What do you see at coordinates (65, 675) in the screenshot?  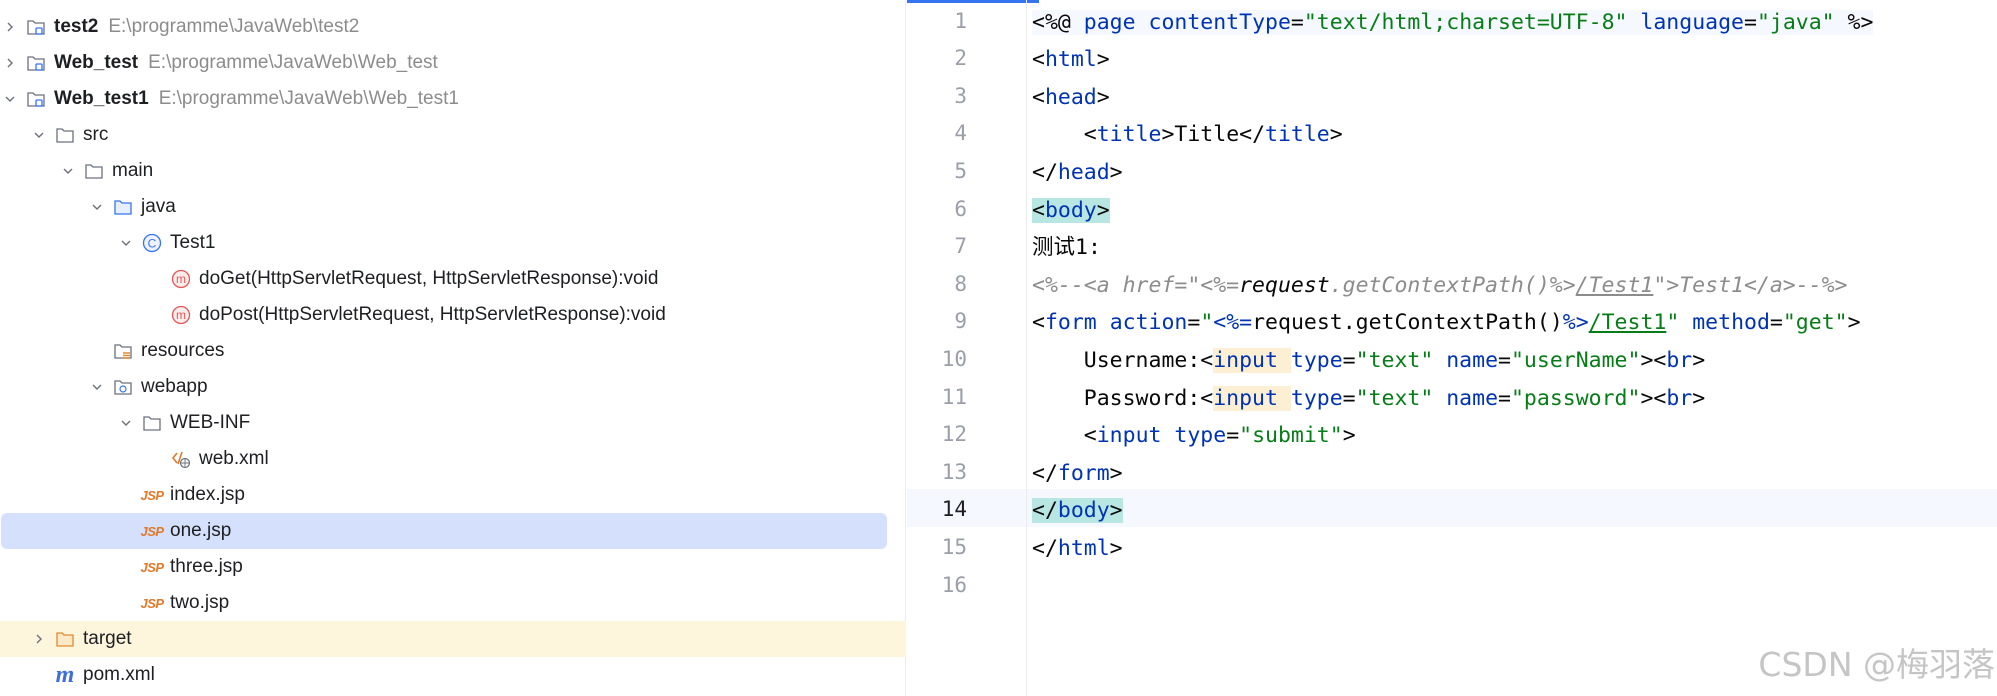 I see `maven-icon: m` at bounding box center [65, 675].